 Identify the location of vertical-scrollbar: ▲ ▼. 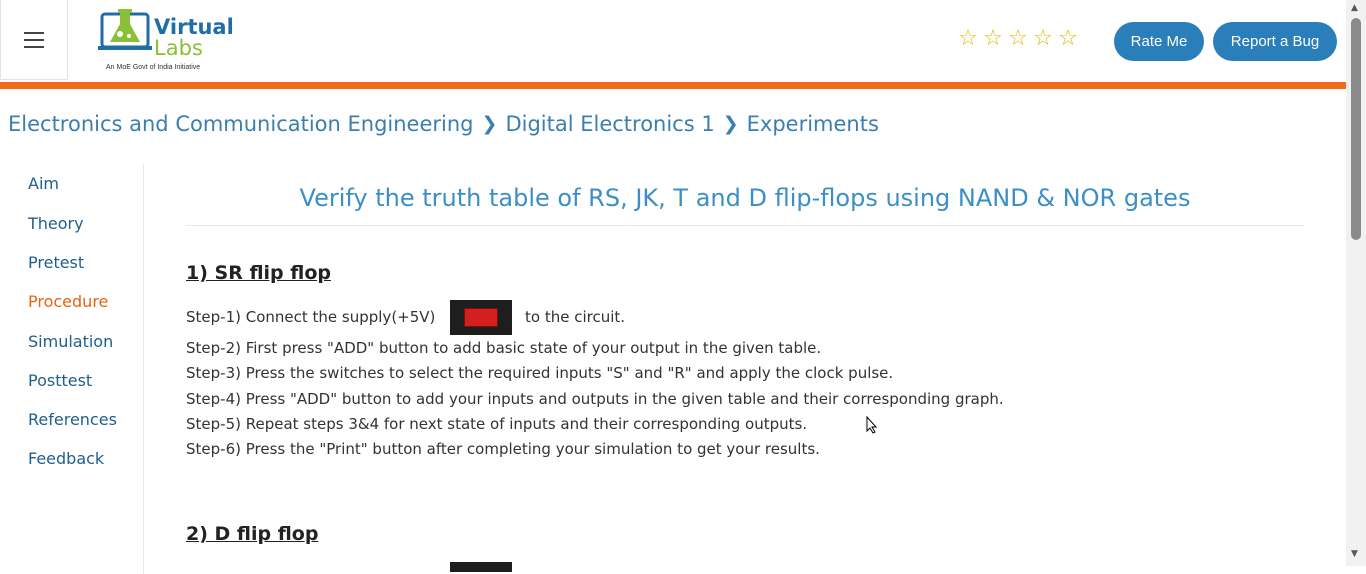
(1356, 283).